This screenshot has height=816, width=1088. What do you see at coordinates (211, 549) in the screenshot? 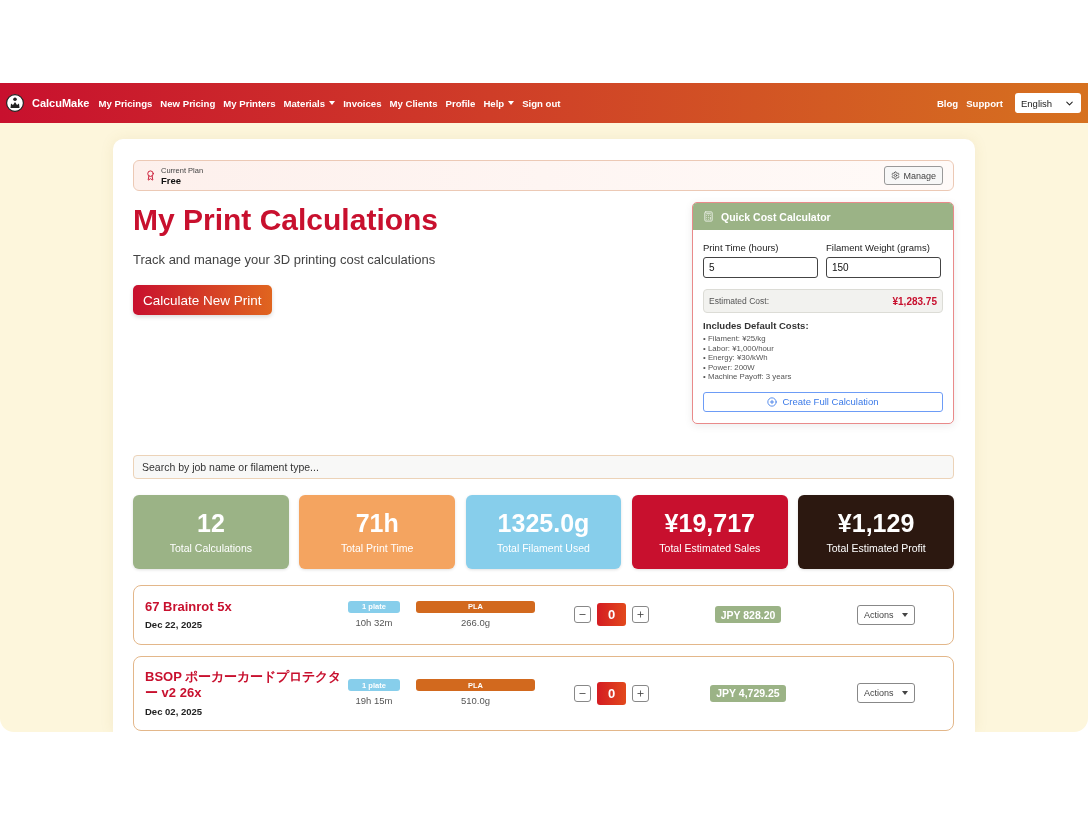
I see `stat-label: Total Calculations` at bounding box center [211, 549].